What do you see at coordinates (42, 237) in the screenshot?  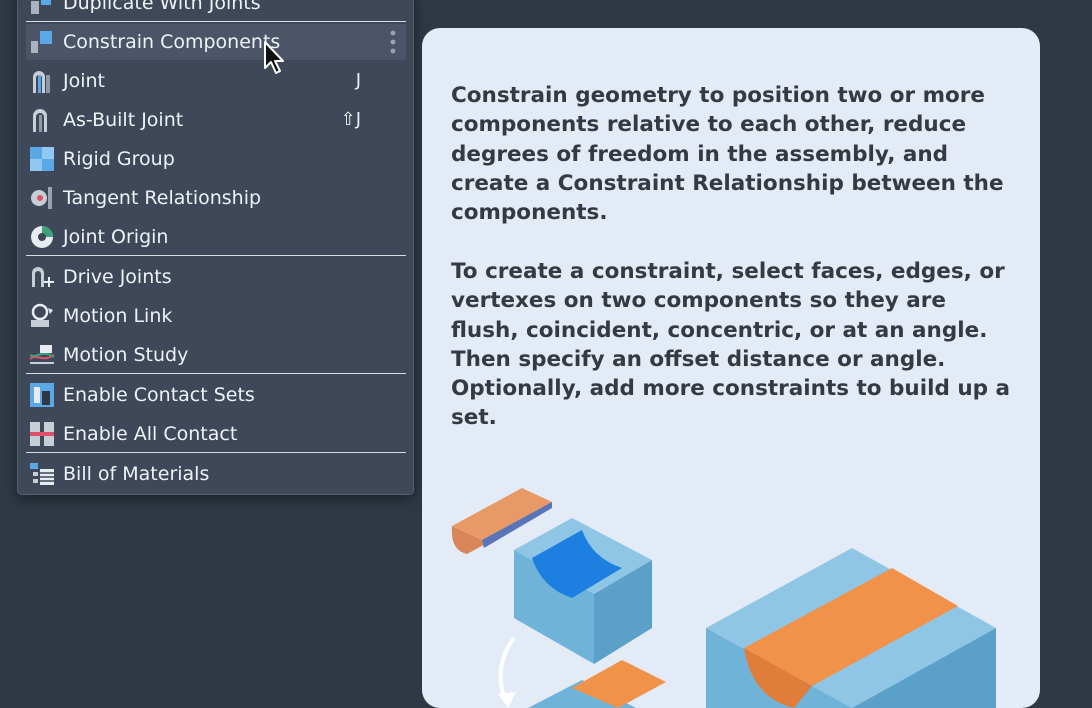 I see `joint-origin-icon` at bounding box center [42, 237].